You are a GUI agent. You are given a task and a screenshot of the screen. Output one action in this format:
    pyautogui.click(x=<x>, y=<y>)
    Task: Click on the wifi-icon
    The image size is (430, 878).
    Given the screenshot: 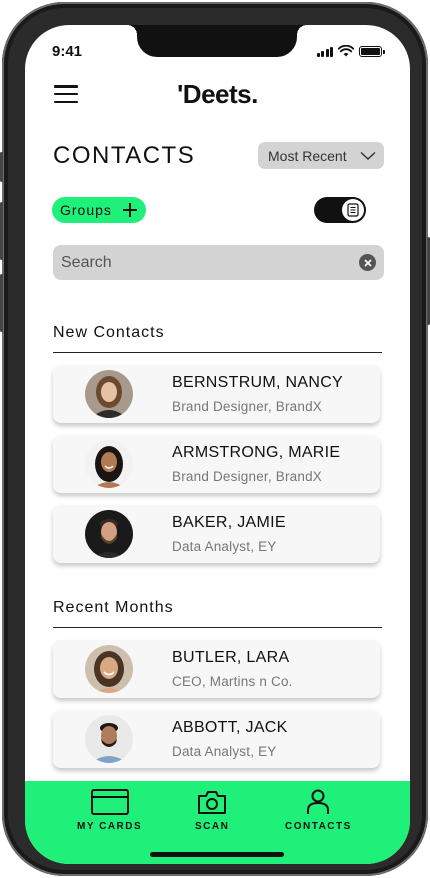 What is the action you would take?
    pyautogui.click(x=346, y=51)
    